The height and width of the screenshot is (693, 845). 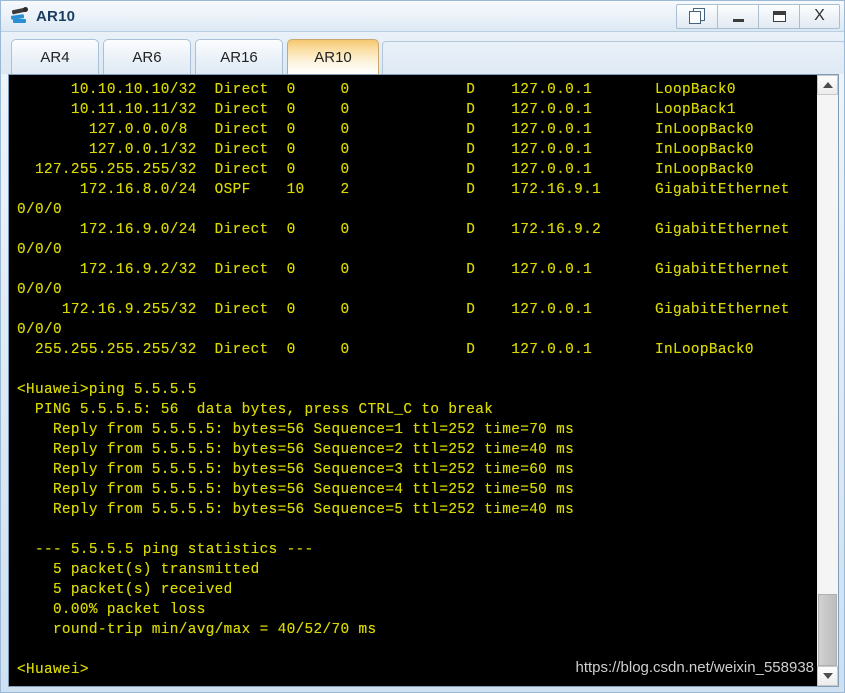 What do you see at coordinates (138, 570) in the screenshot?
I see `terminal-line: 5 packet(s) transmitted` at bounding box center [138, 570].